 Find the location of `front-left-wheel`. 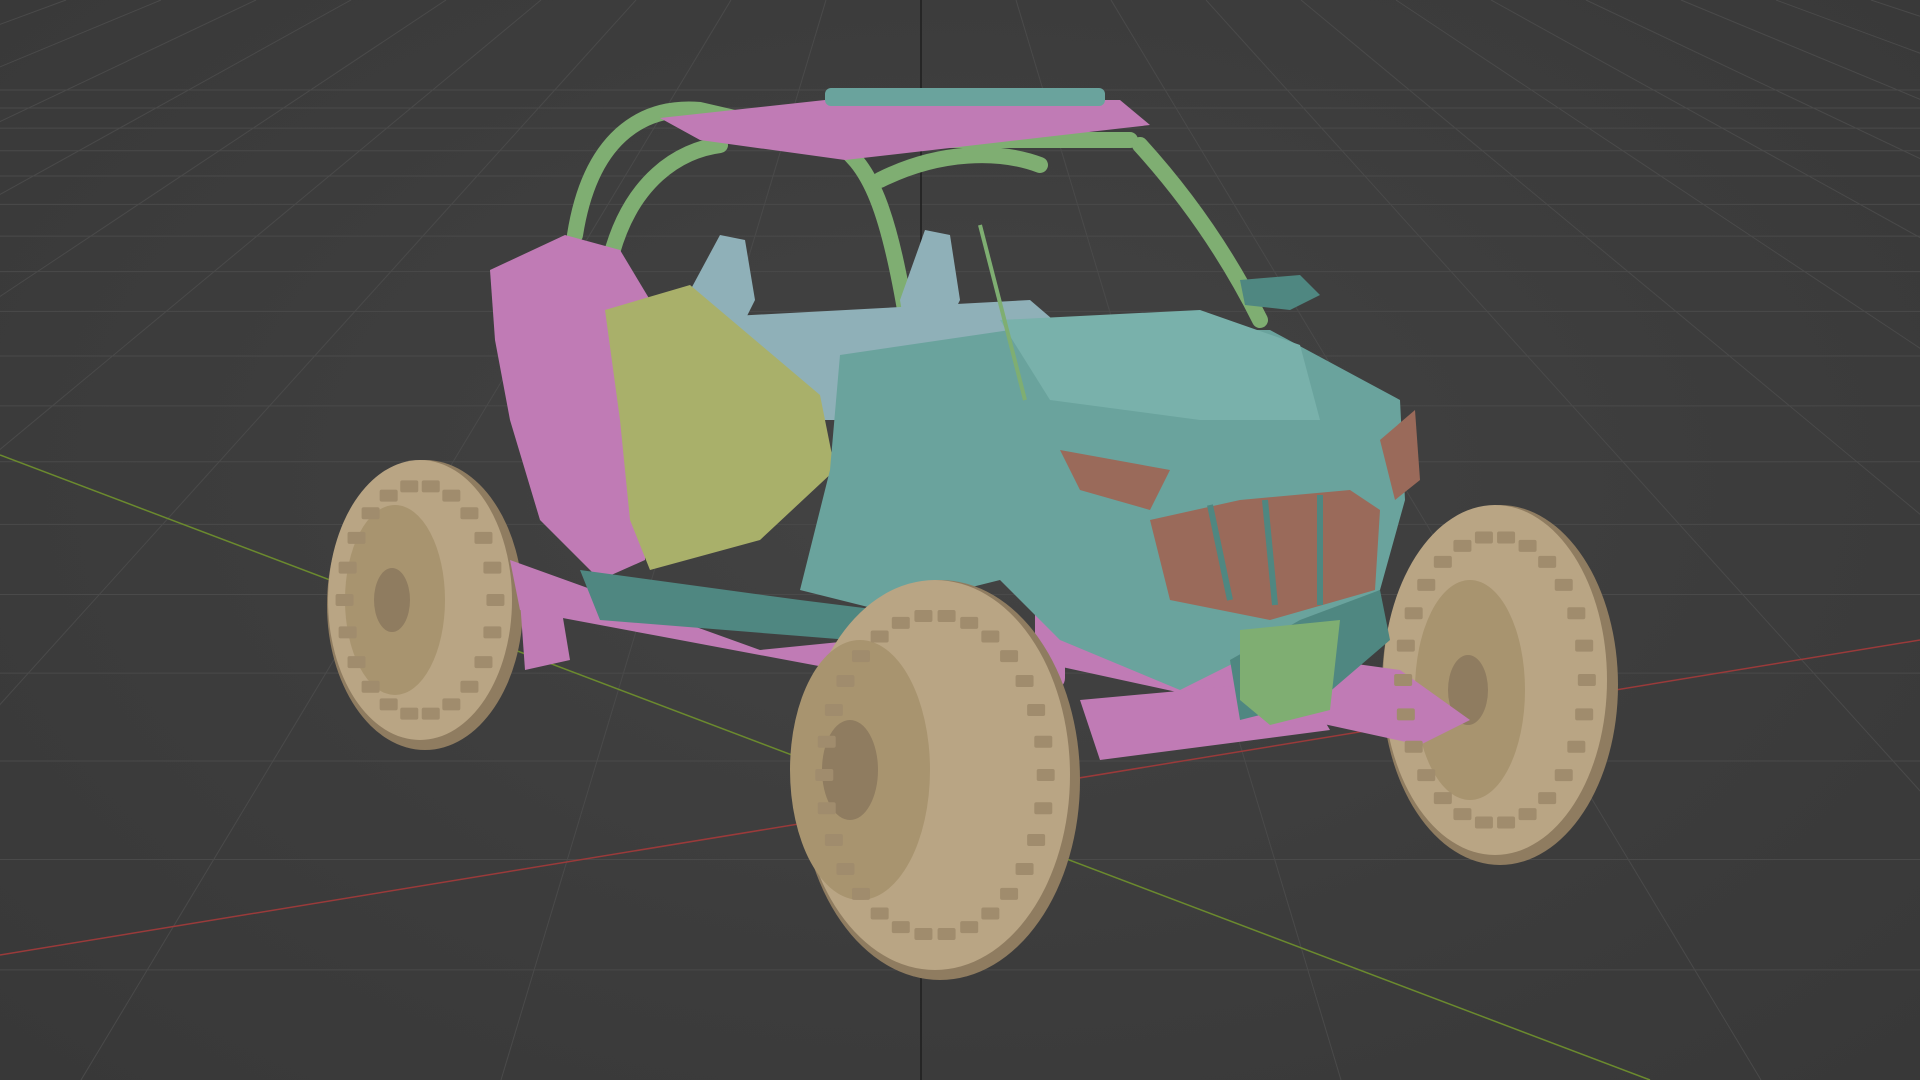

front-left-wheel is located at coordinates (935, 780).